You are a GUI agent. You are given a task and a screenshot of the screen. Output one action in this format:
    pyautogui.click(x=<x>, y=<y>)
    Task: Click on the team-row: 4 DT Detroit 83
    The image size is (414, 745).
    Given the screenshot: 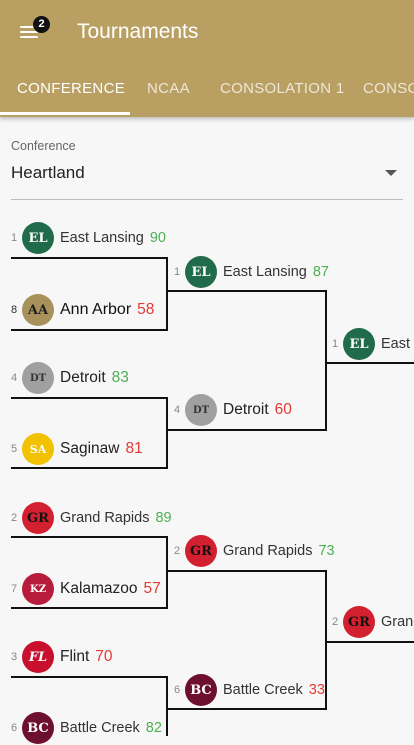 What is the action you would take?
    pyautogui.click(x=70, y=378)
    